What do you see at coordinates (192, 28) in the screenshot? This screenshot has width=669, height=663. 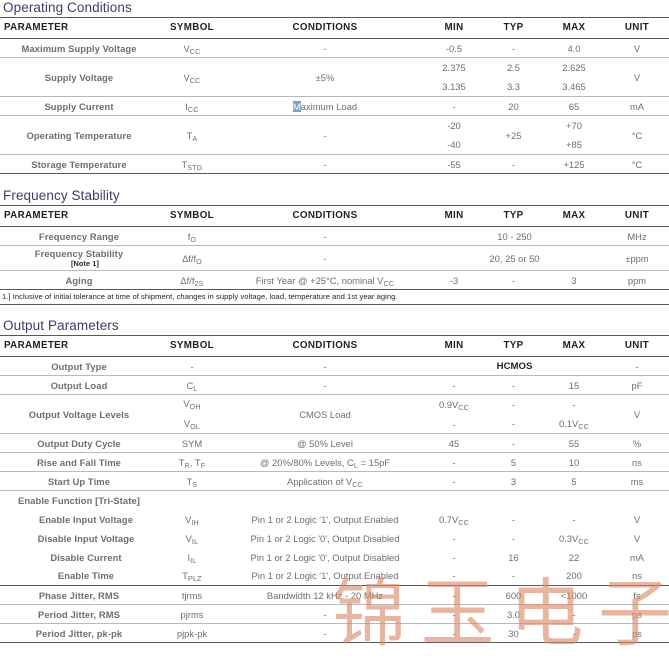 I see `col-header-symbol: SYMBOL` at bounding box center [192, 28].